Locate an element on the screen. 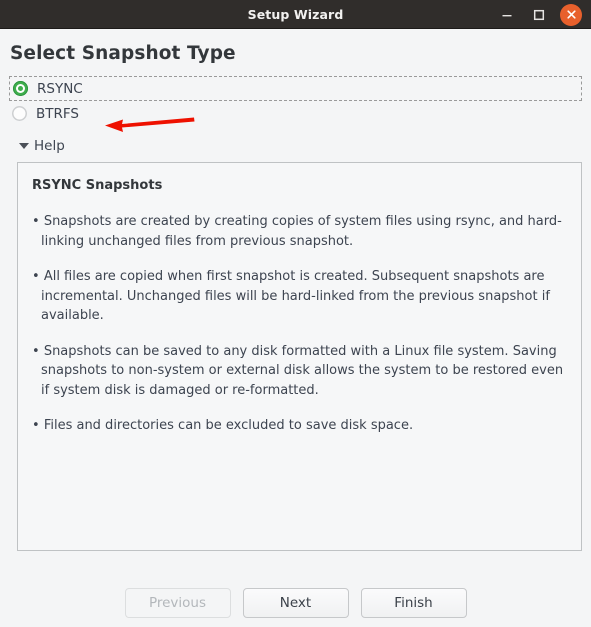  next-button: Next is located at coordinates (295, 603).